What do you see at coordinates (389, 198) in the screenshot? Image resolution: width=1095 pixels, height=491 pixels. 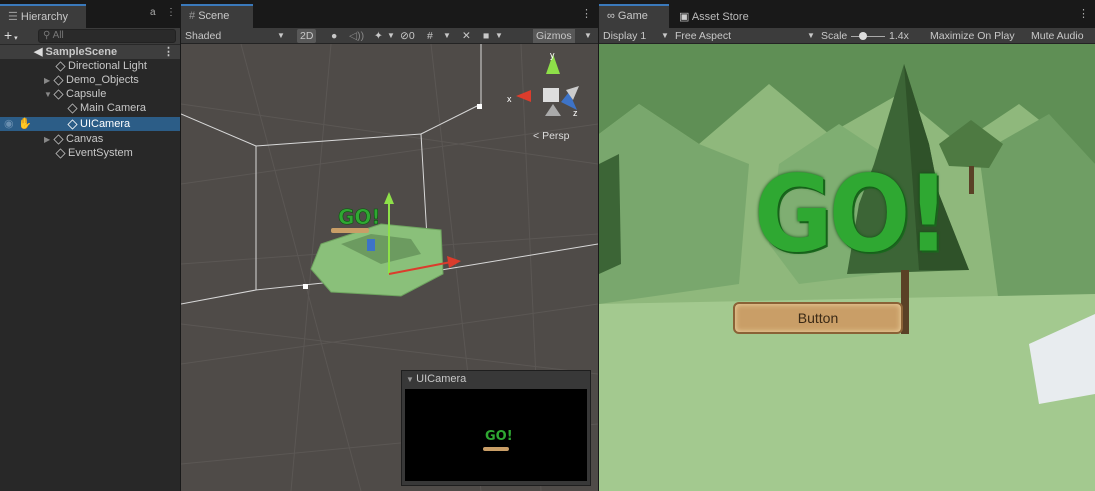 I see `y-axis-arrow-icon` at bounding box center [389, 198].